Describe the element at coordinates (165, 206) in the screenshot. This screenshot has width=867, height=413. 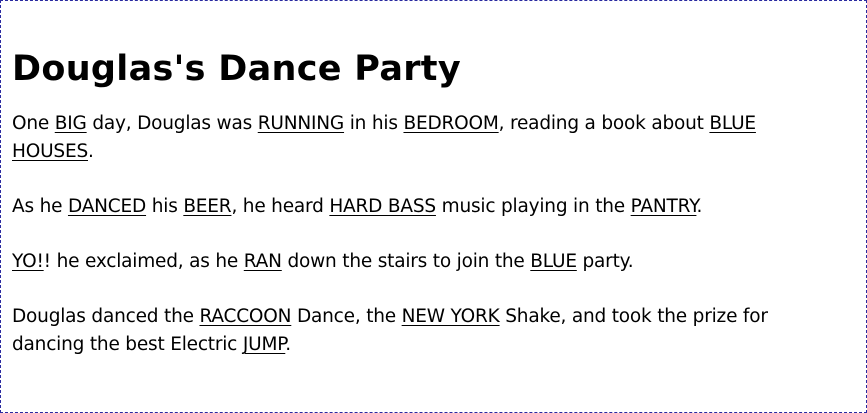
I see `story-text: his` at that location.